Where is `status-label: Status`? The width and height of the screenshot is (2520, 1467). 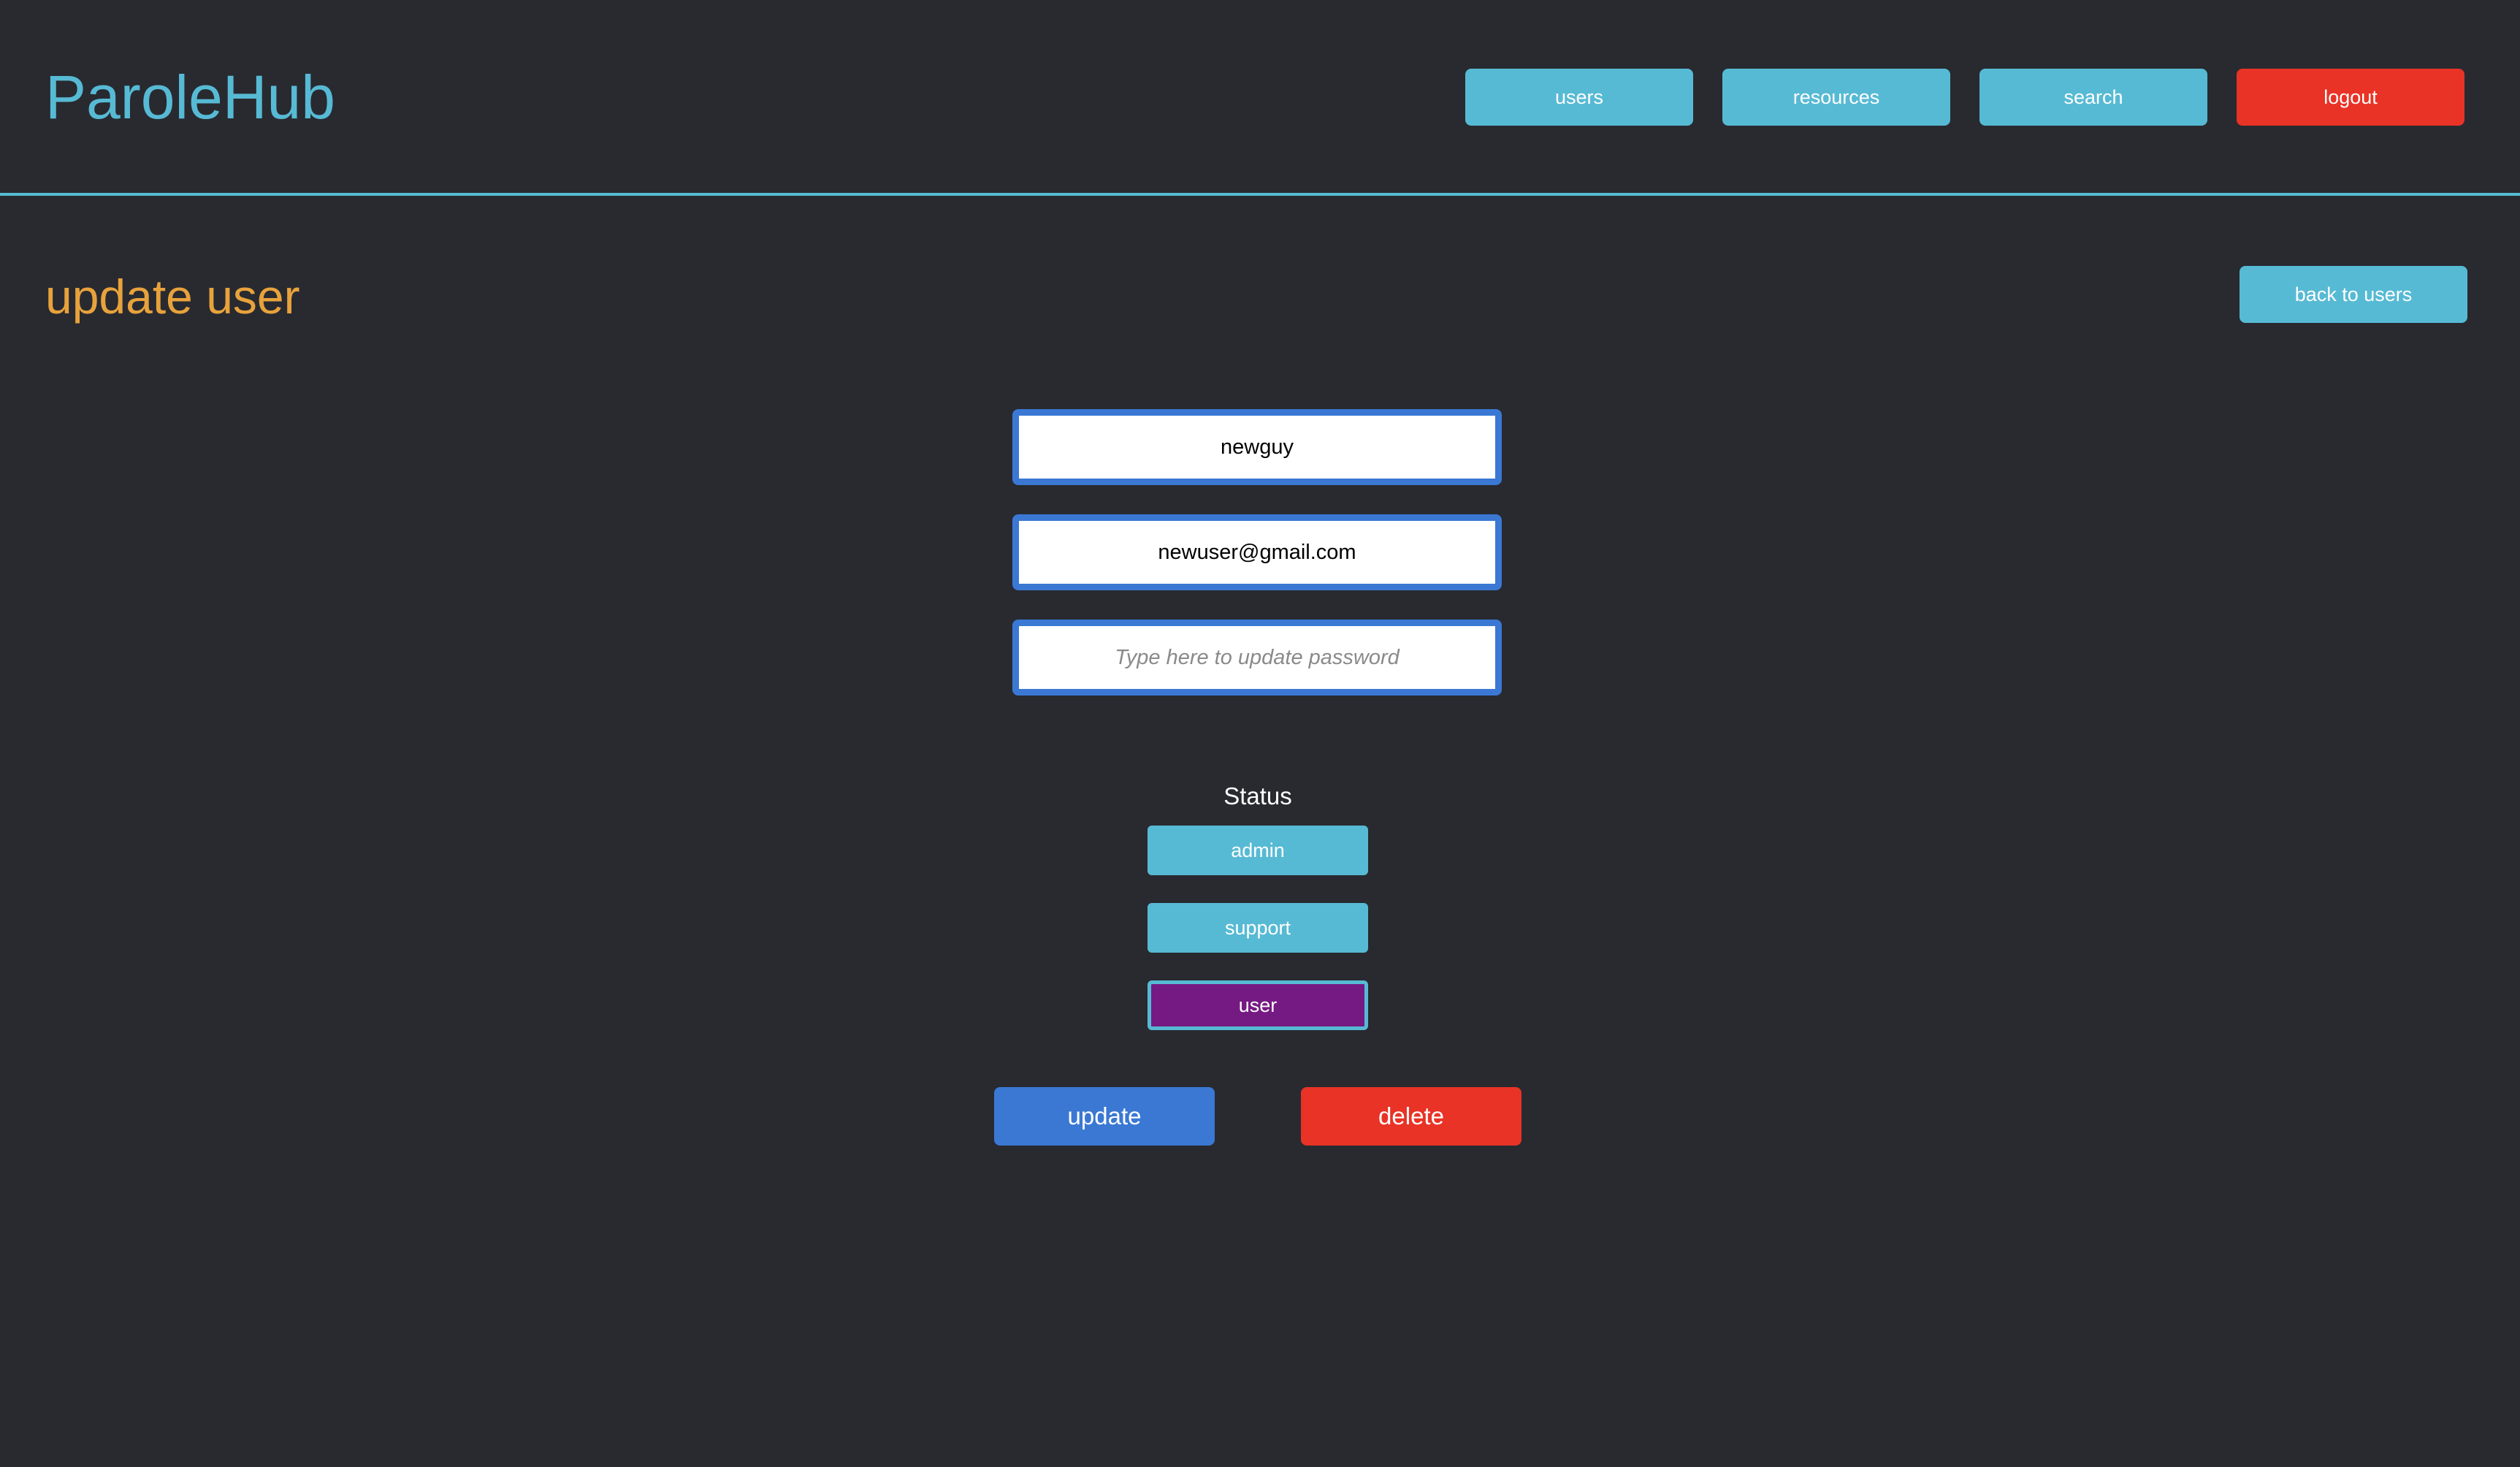 status-label: Status is located at coordinates (1257, 795).